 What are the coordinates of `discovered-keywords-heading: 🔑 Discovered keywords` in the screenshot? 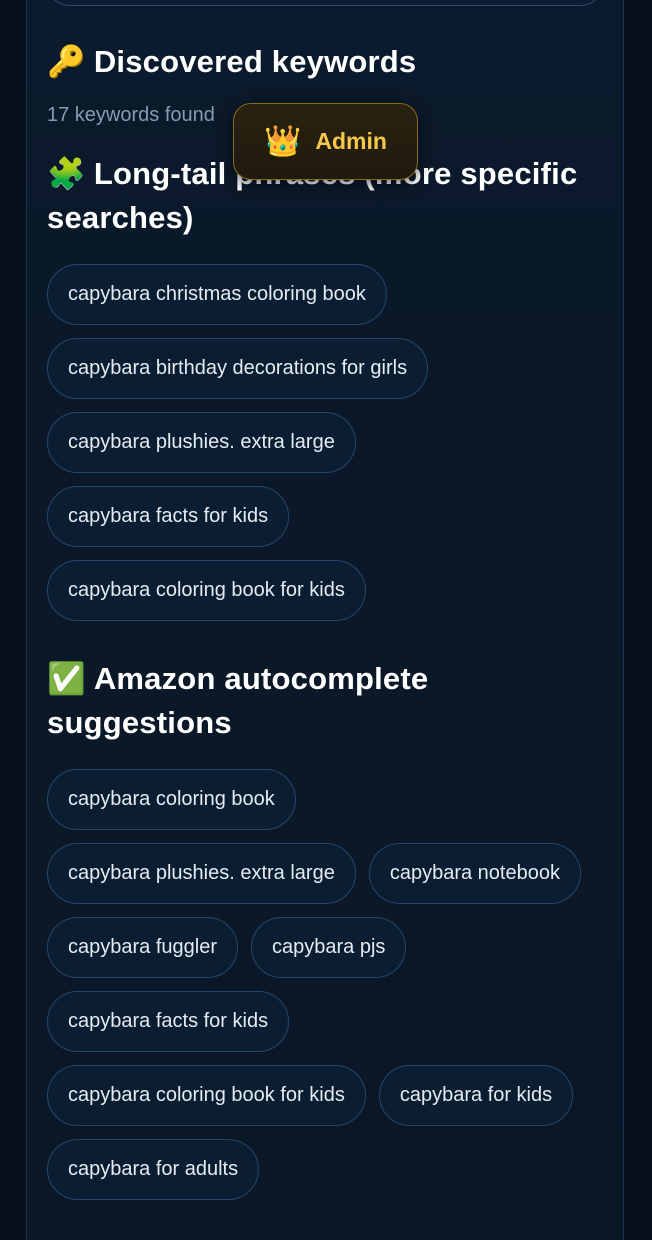 It's located at (327, 62).